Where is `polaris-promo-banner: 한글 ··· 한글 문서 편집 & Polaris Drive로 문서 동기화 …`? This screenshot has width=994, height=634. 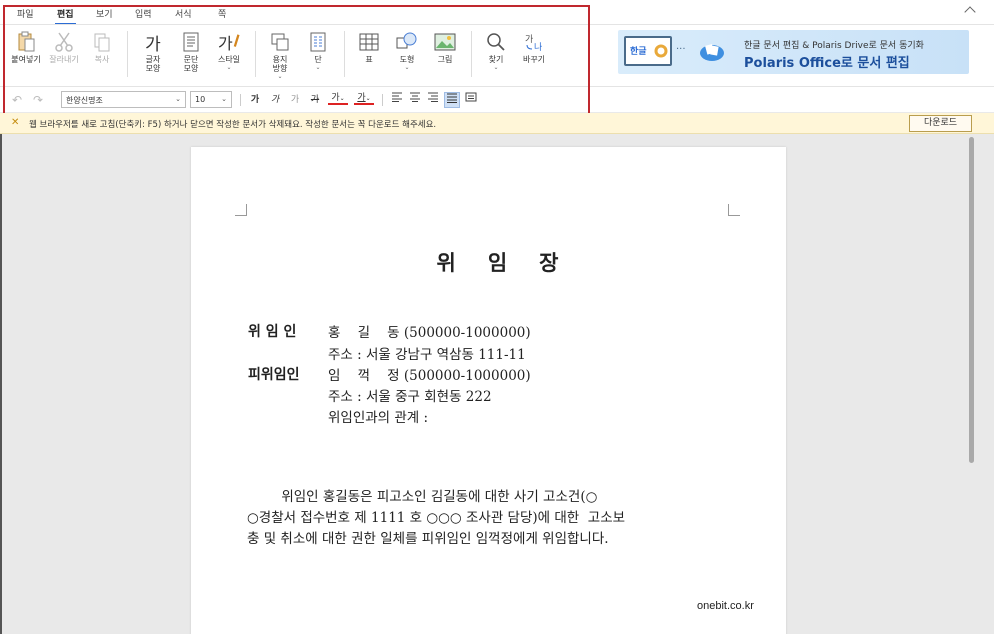
polaris-promo-banner: 한글 ··· 한글 문서 편집 & Polaris Drive로 문서 동기화 … is located at coordinates (793, 52).